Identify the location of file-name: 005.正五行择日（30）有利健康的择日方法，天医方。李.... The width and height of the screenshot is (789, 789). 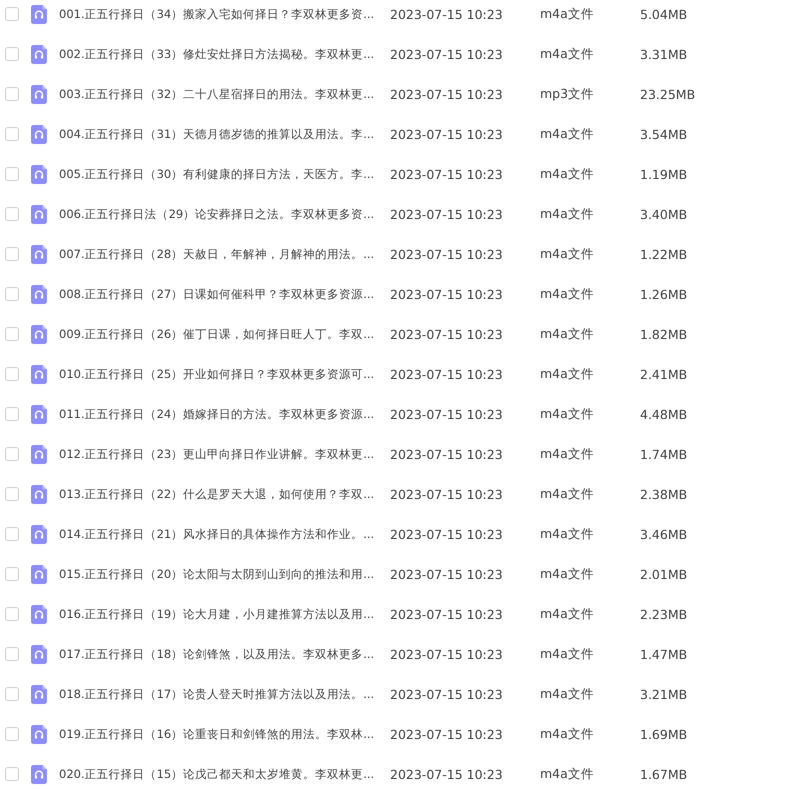
(221, 174).